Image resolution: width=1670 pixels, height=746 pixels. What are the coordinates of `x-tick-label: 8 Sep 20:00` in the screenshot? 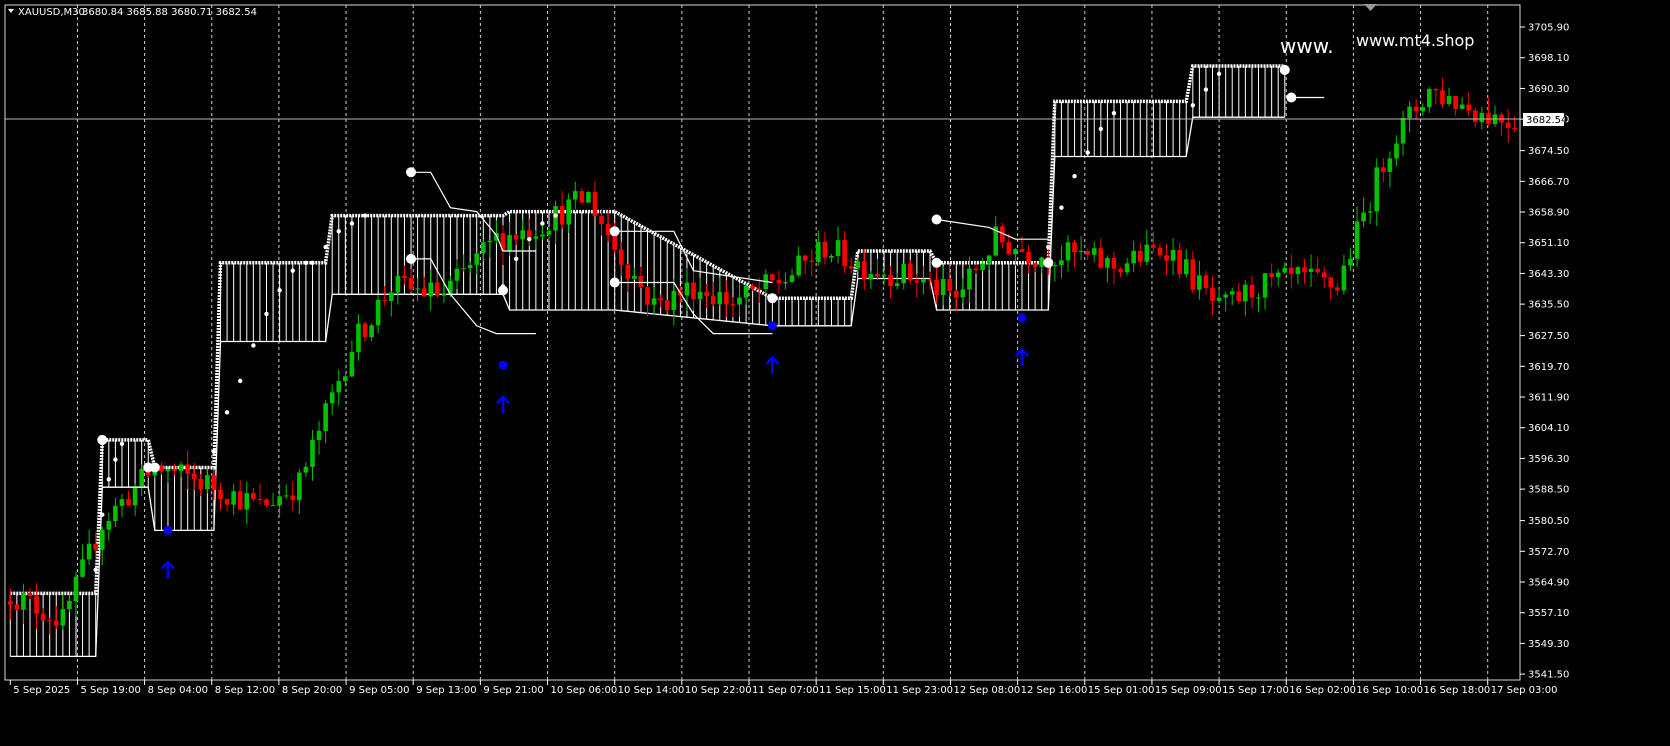 It's located at (312, 690).